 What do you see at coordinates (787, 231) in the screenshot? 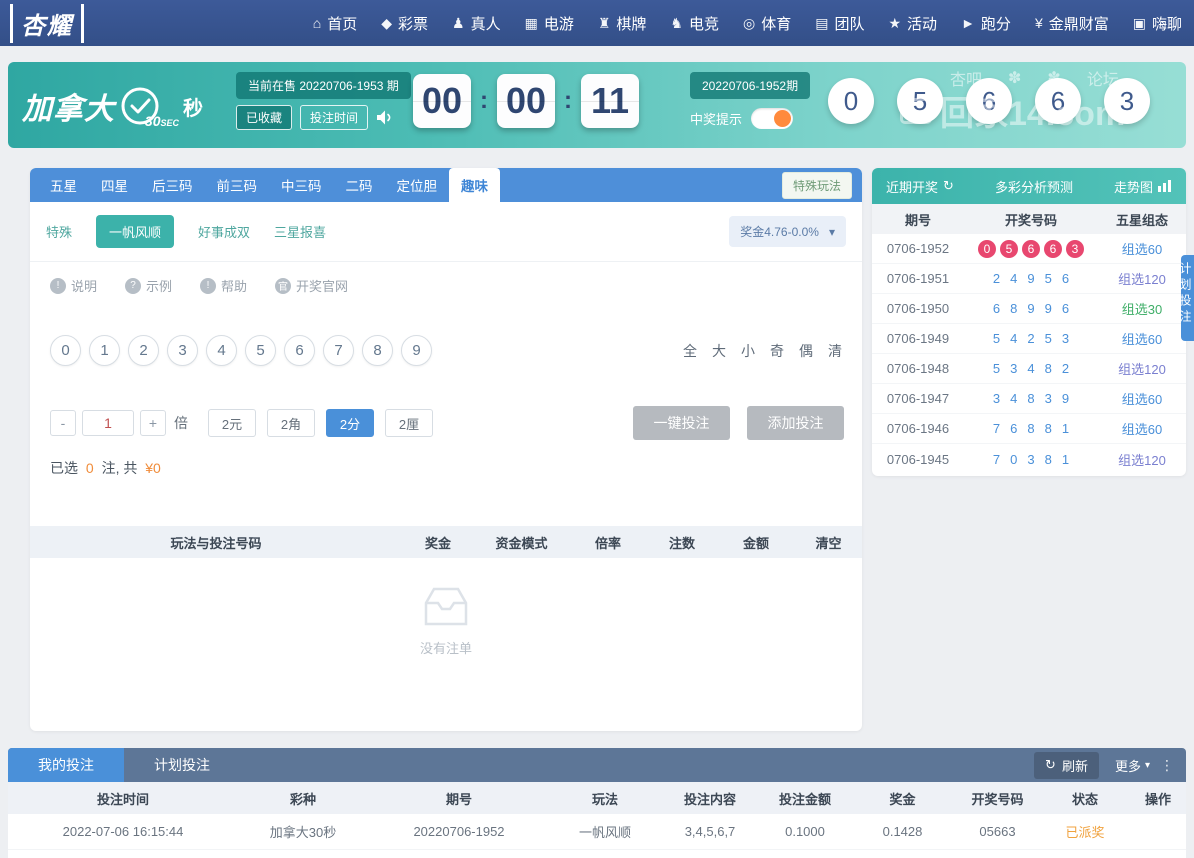
I see `bonus-select: 奖金4.76-0.0% ▾` at bounding box center [787, 231].